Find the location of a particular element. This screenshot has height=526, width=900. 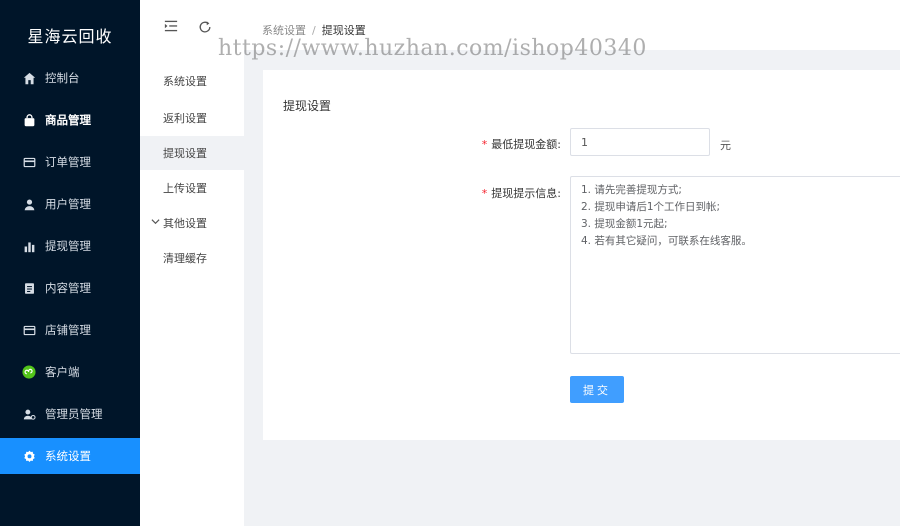

gear-icon is located at coordinates (29, 456).